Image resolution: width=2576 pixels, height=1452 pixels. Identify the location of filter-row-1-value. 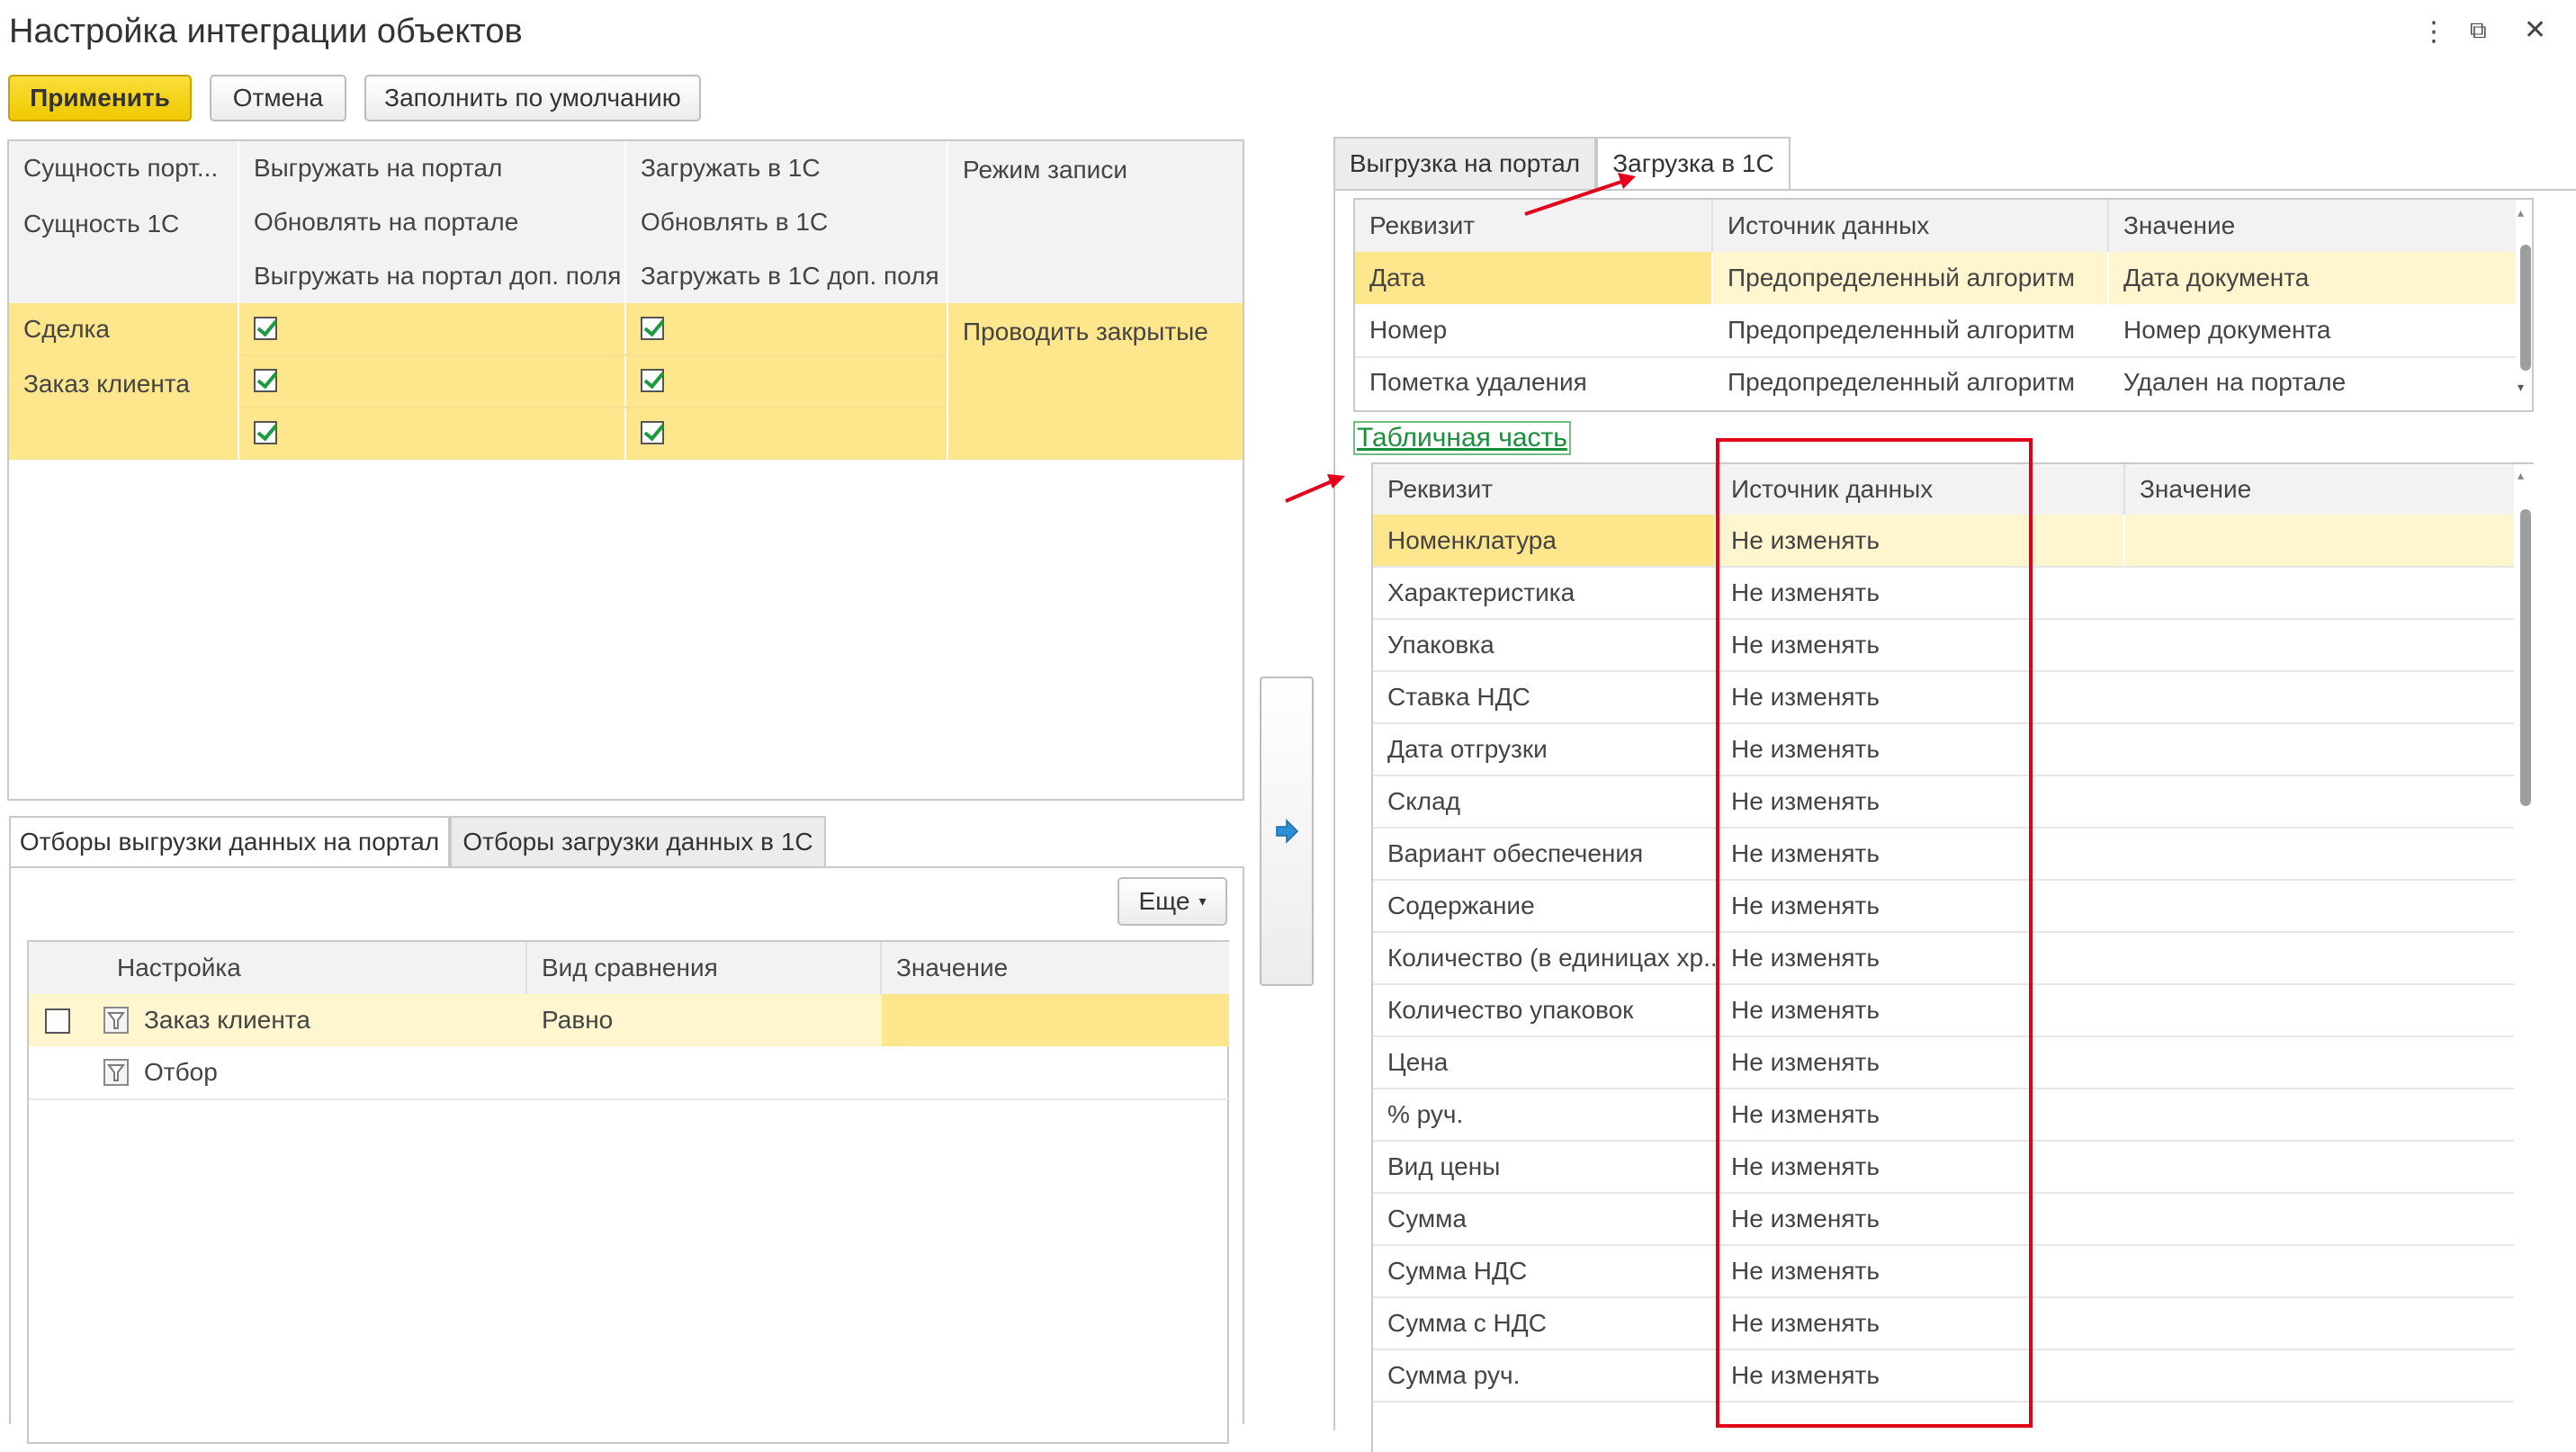
(1056, 1020).